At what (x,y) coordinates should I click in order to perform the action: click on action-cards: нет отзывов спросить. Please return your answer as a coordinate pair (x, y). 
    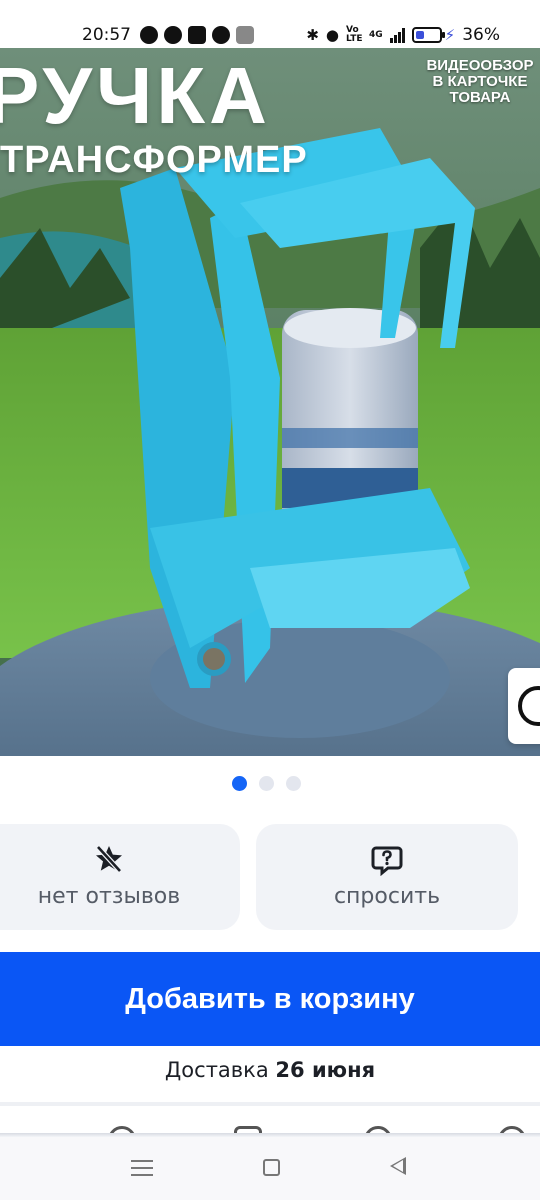
    Looking at the image, I should click on (270, 877).